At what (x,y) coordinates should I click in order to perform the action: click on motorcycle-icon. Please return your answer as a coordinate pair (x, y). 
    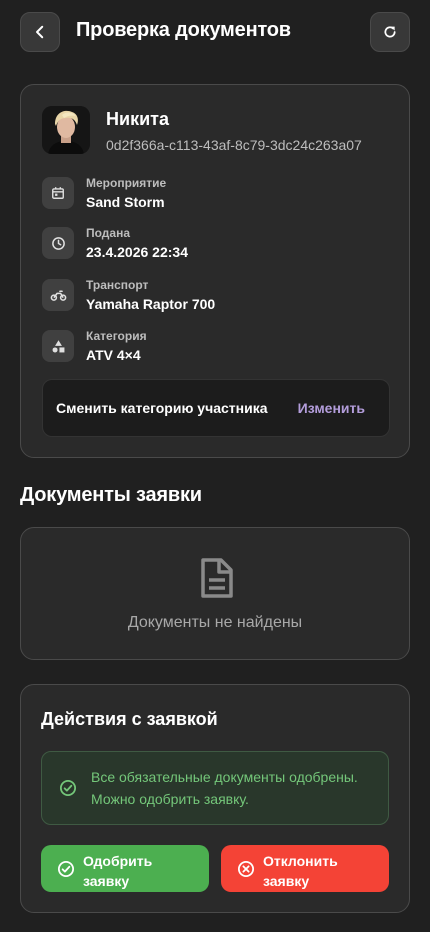
    Looking at the image, I should click on (58, 295).